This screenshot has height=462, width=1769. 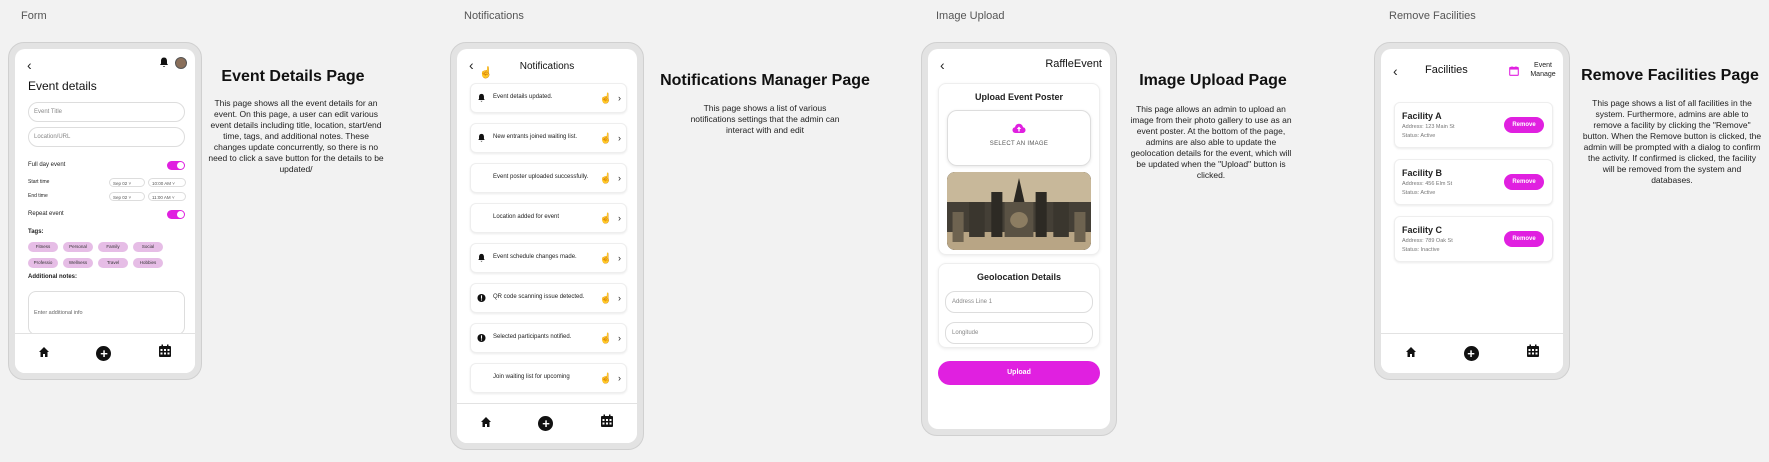 I want to click on notification-item: Location added for event ☝ ›, so click(x=548, y=218).